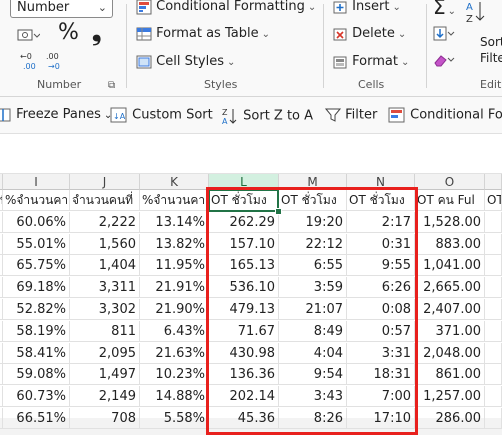 The image size is (502, 435). I want to click on table-cell: 2,048.00, so click(450, 353).